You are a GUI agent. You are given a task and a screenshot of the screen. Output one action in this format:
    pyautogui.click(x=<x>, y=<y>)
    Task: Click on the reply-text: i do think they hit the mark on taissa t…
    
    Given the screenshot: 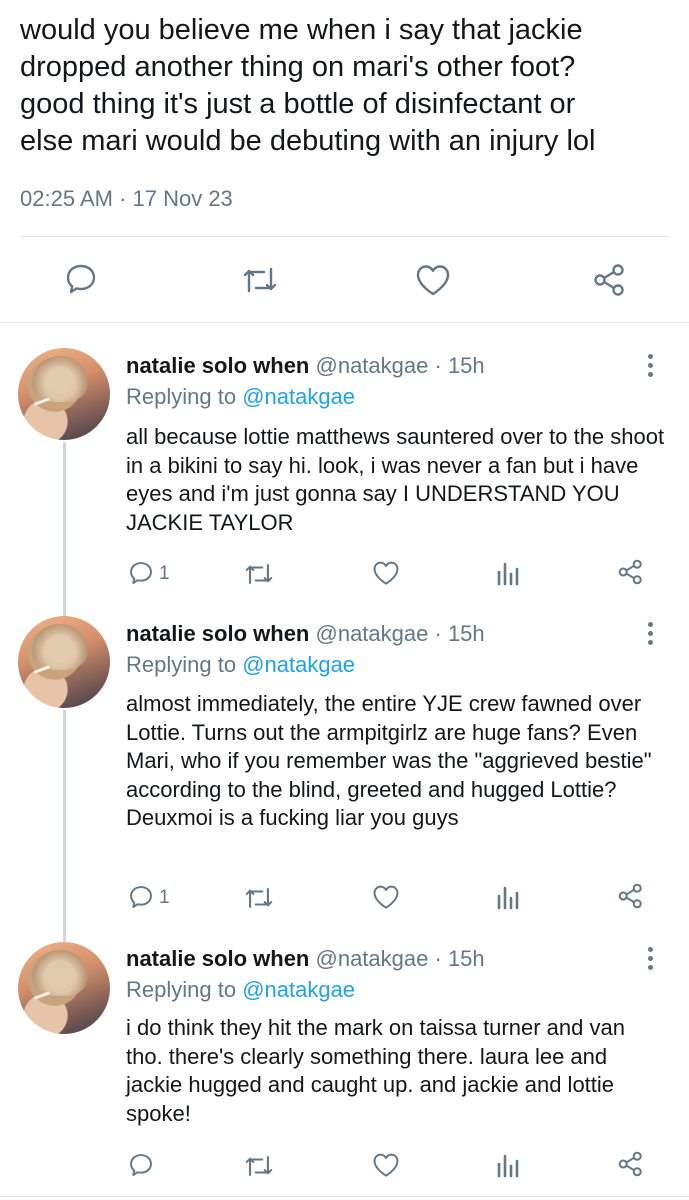 What is the action you would take?
    pyautogui.click(x=375, y=1070)
    